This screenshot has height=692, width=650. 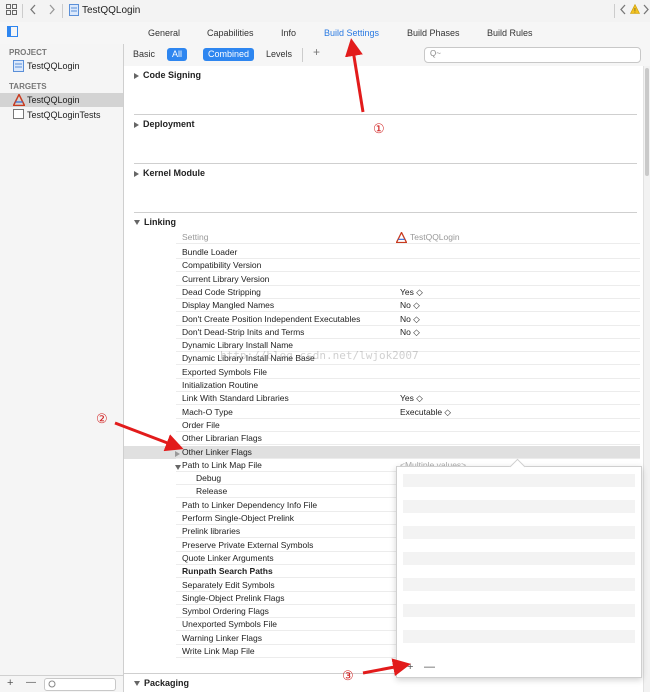 I want to click on annotation-two: ②, so click(x=102, y=418).